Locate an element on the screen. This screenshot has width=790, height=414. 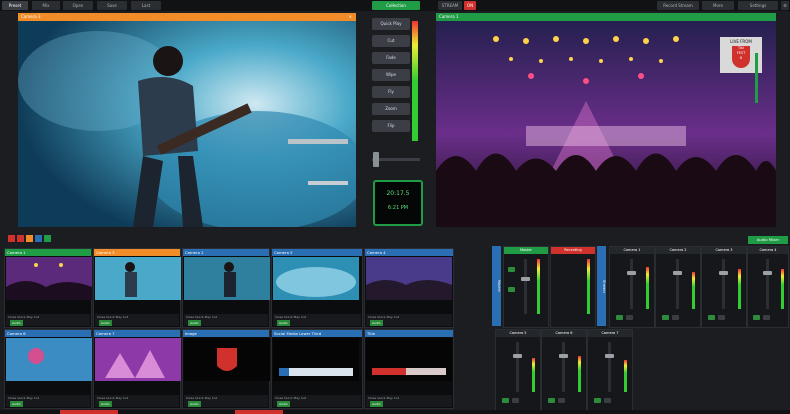
color-swatch-orange is located at coordinates (29, 238).